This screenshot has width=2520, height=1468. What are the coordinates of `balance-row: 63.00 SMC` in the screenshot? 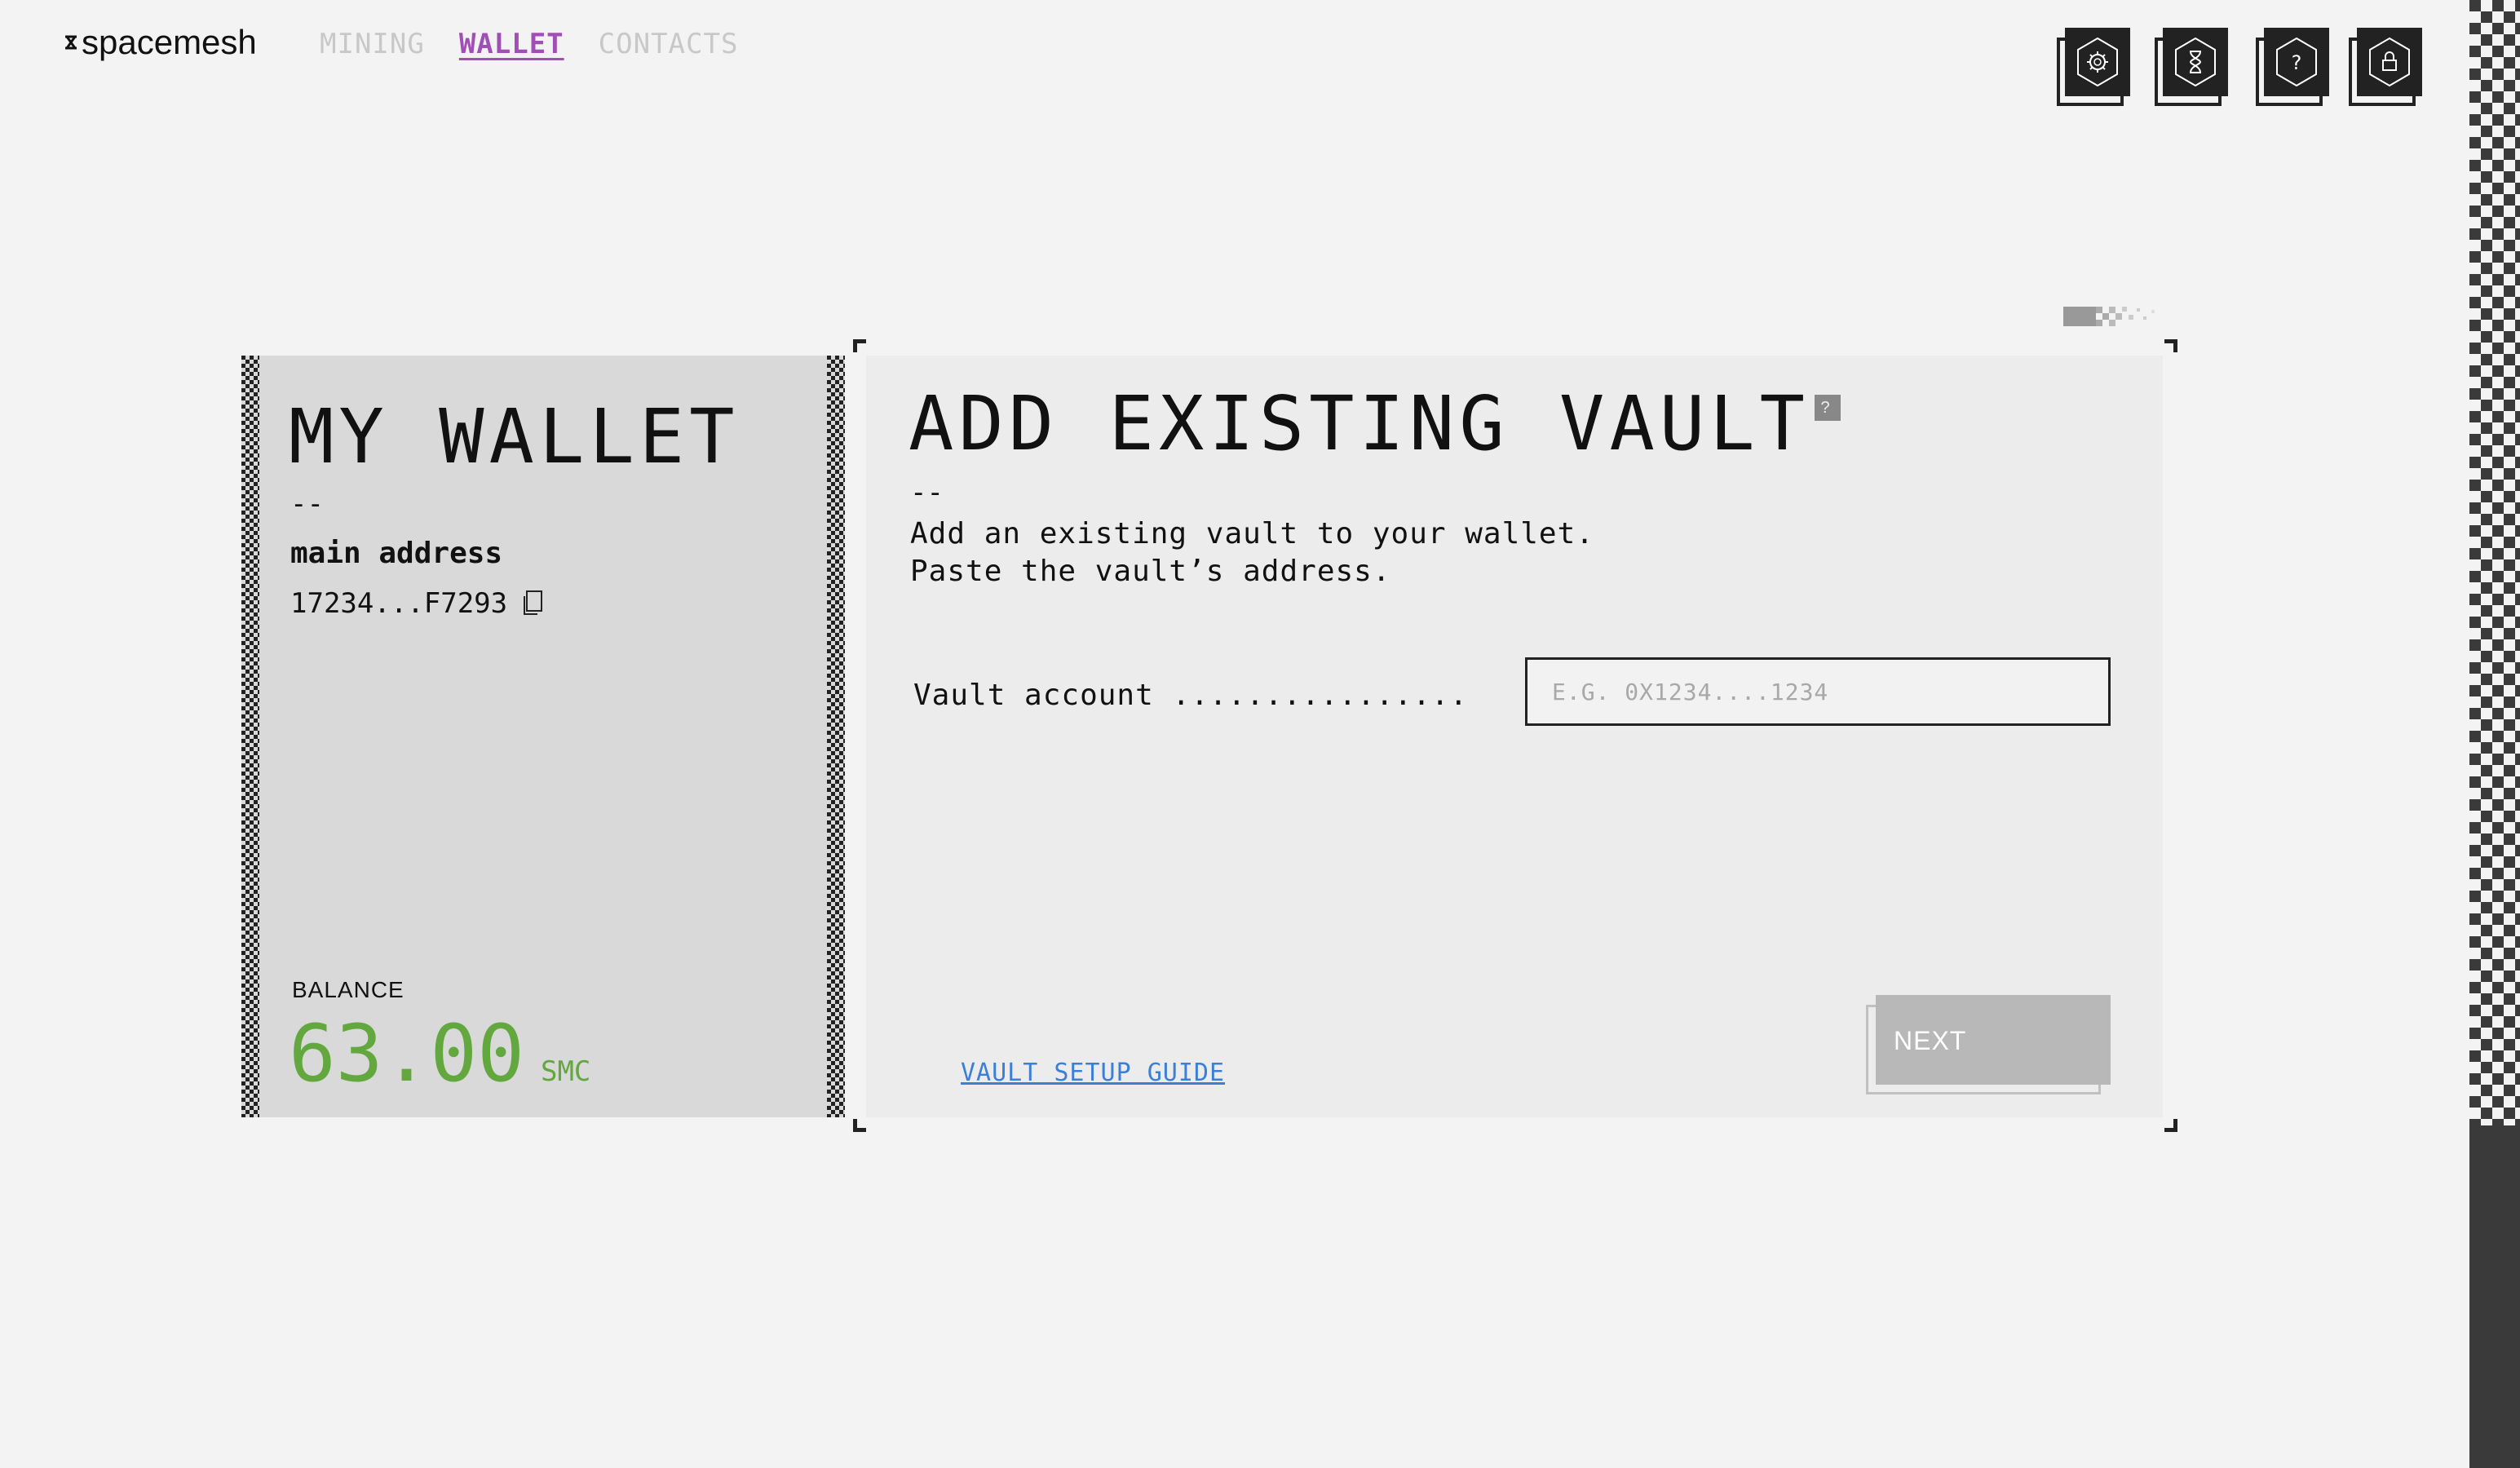 It's located at (439, 1053).